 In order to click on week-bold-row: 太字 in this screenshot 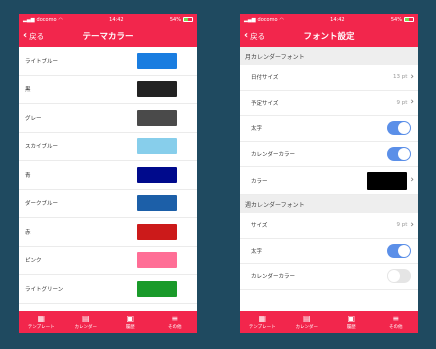, I will do `click(329, 251)`.